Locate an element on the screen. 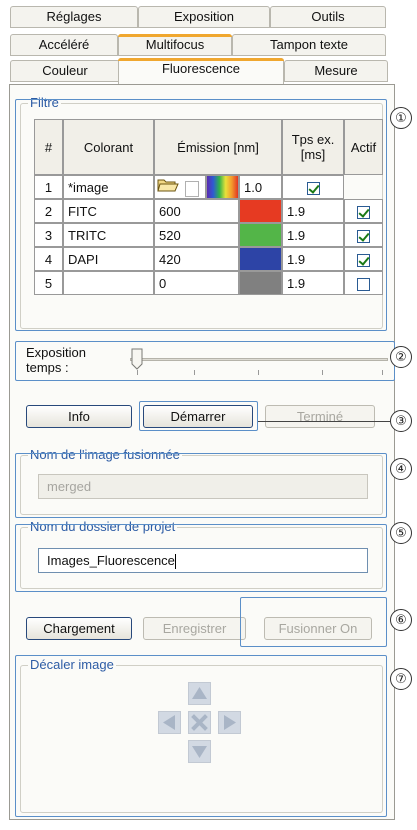 This screenshot has height=830, width=417. tab-label: Réglages is located at coordinates (74, 16).